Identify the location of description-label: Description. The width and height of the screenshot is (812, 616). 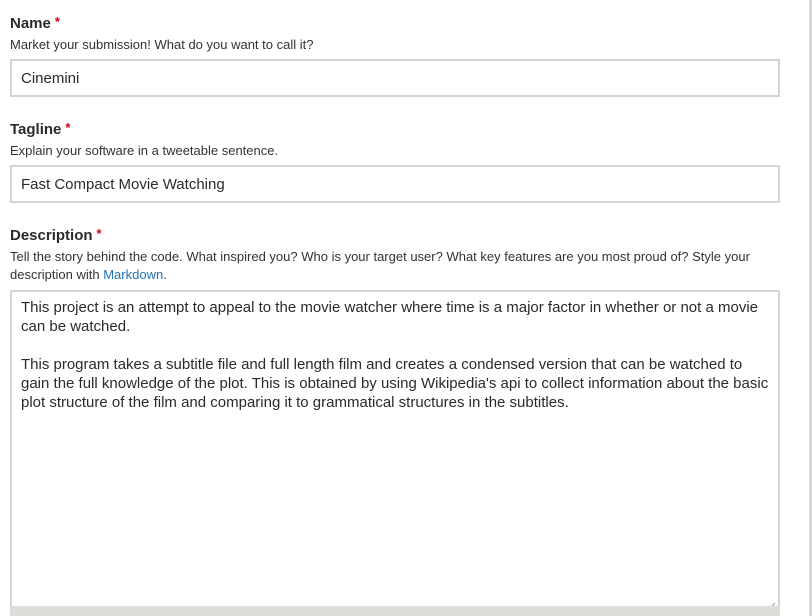
(51, 235).